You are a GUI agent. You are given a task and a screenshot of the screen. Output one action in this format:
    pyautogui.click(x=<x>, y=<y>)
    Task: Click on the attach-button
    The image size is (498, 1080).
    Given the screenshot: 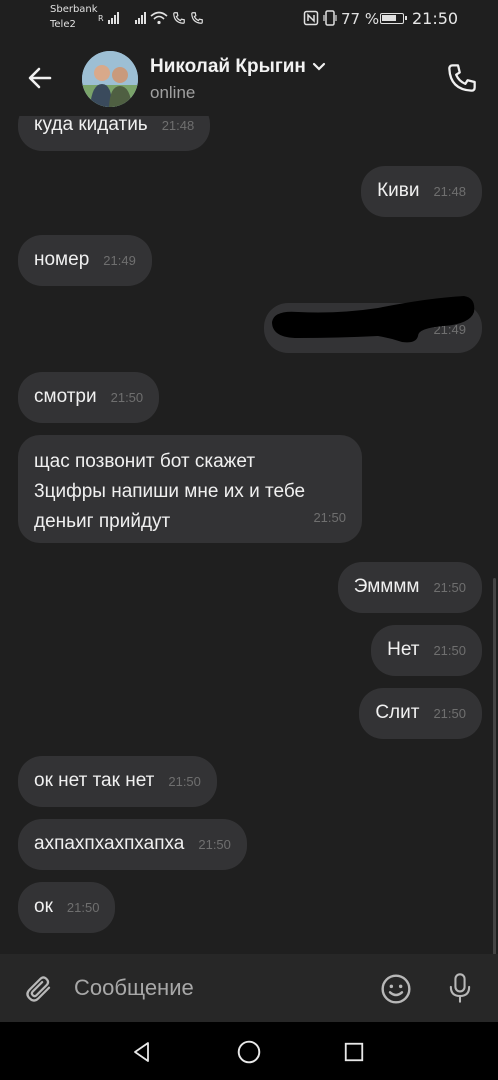 What is the action you would take?
    pyautogui.click(x=39, y=989)
    